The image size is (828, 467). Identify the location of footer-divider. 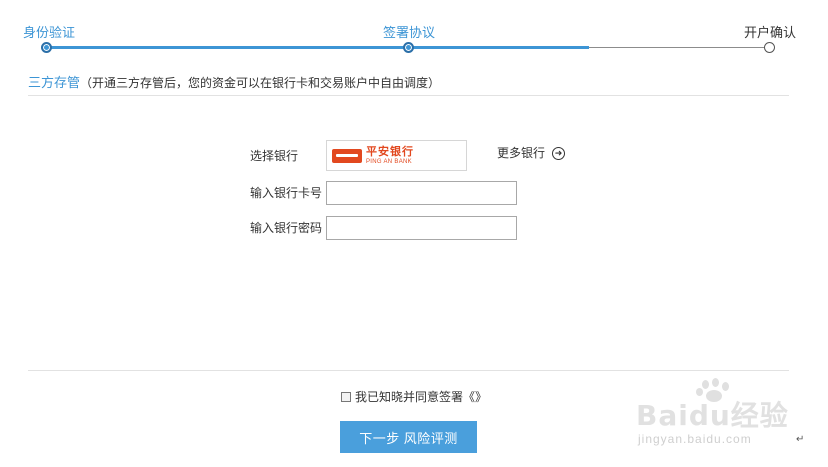
(408, 370).